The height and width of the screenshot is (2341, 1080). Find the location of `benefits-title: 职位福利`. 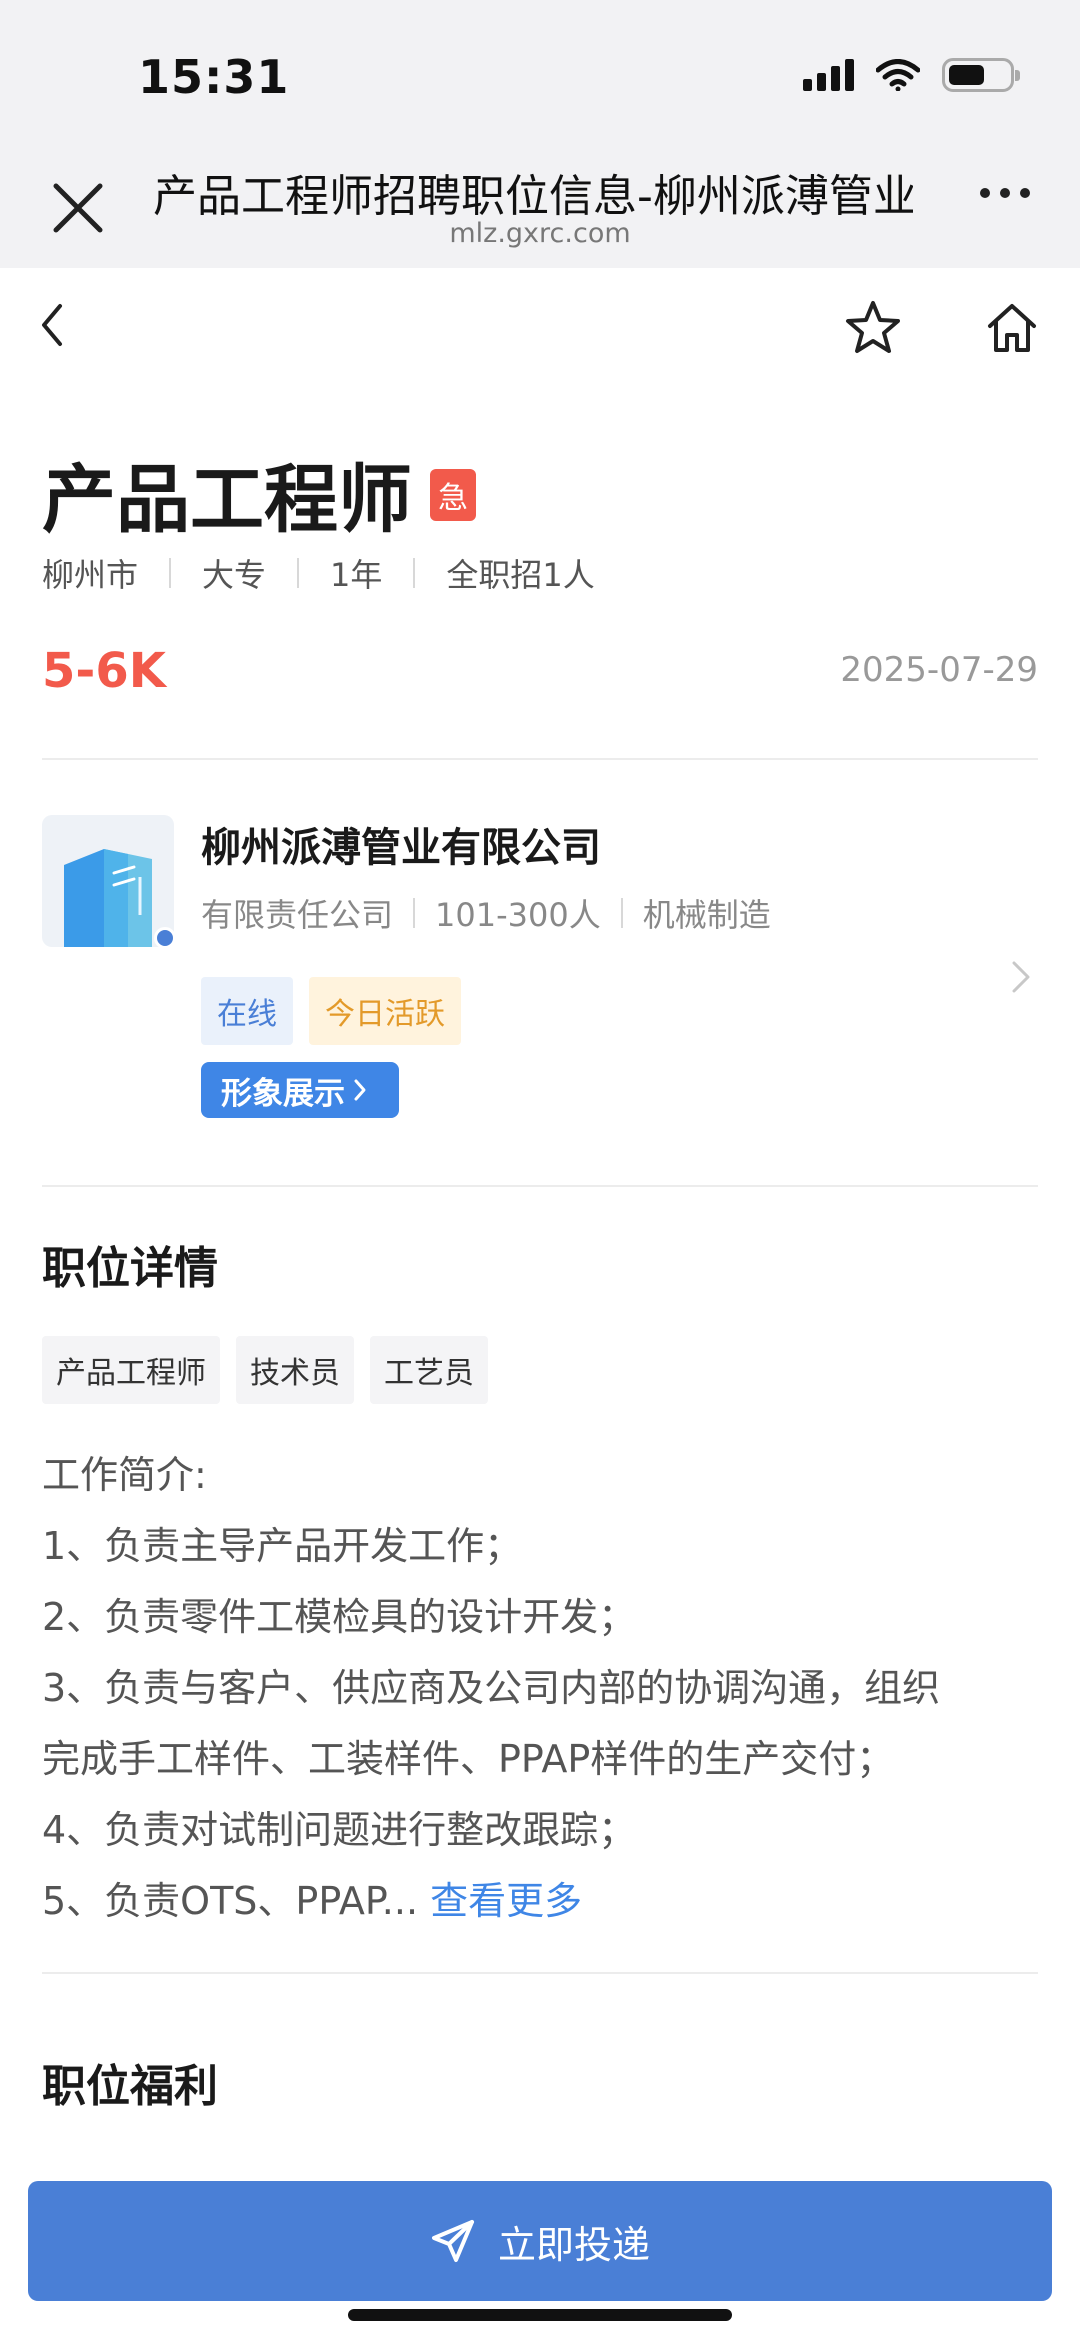

benefits-title: 职位福利 is located at coordinates (130, 2086).